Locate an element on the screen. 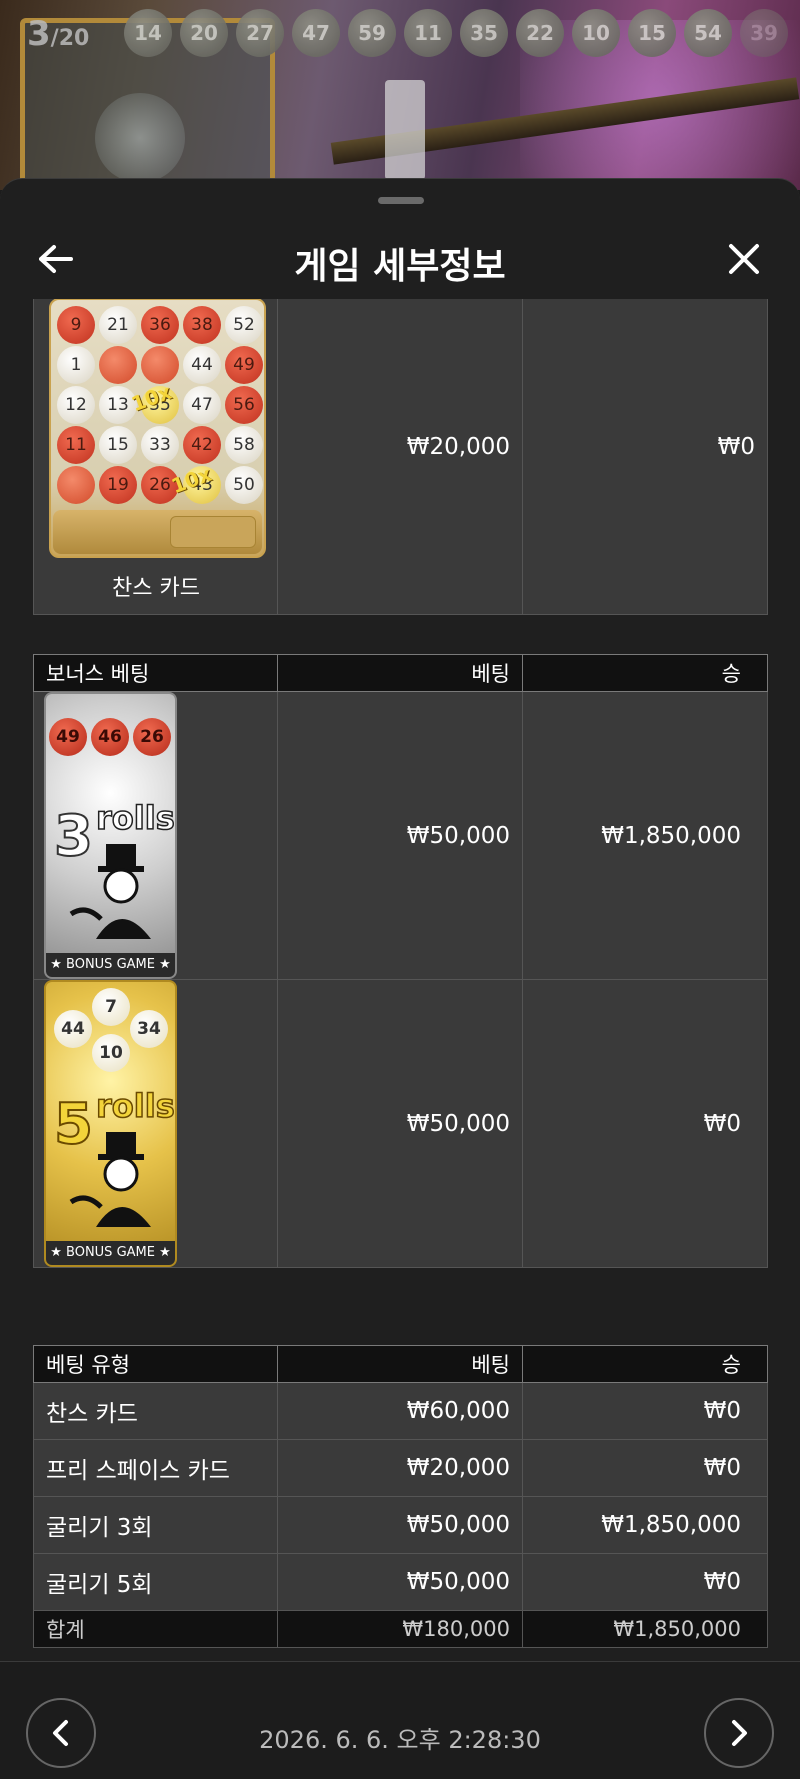 The image size is (800, 1779). table-row: 찬스 카드 ₩60,000 ₩0 is located at coordinates (400, 1411).